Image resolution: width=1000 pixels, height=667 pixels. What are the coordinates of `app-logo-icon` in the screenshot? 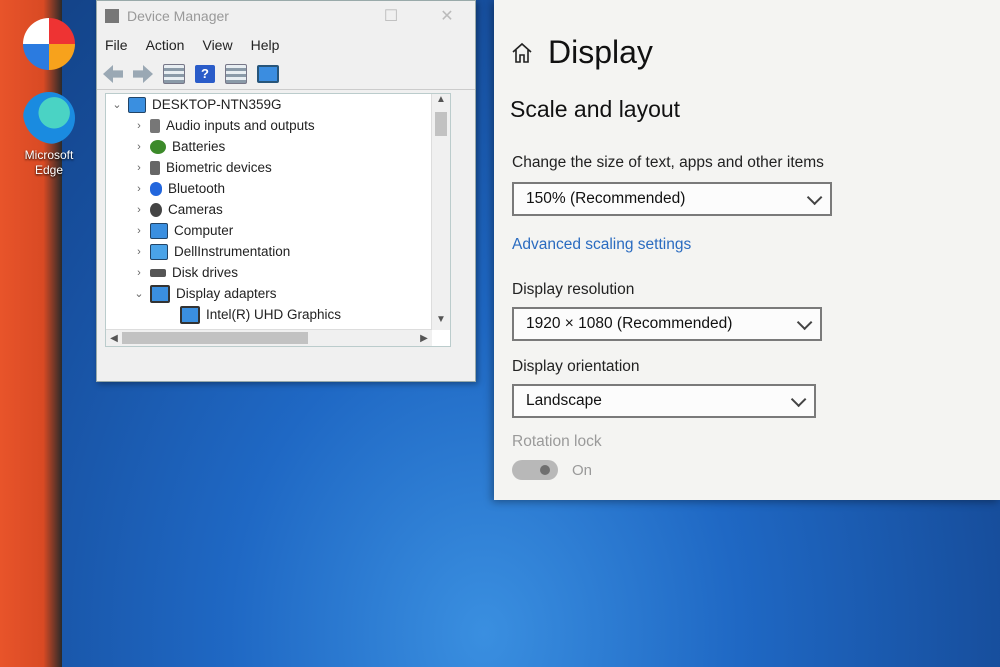 It's located at (49, 44).